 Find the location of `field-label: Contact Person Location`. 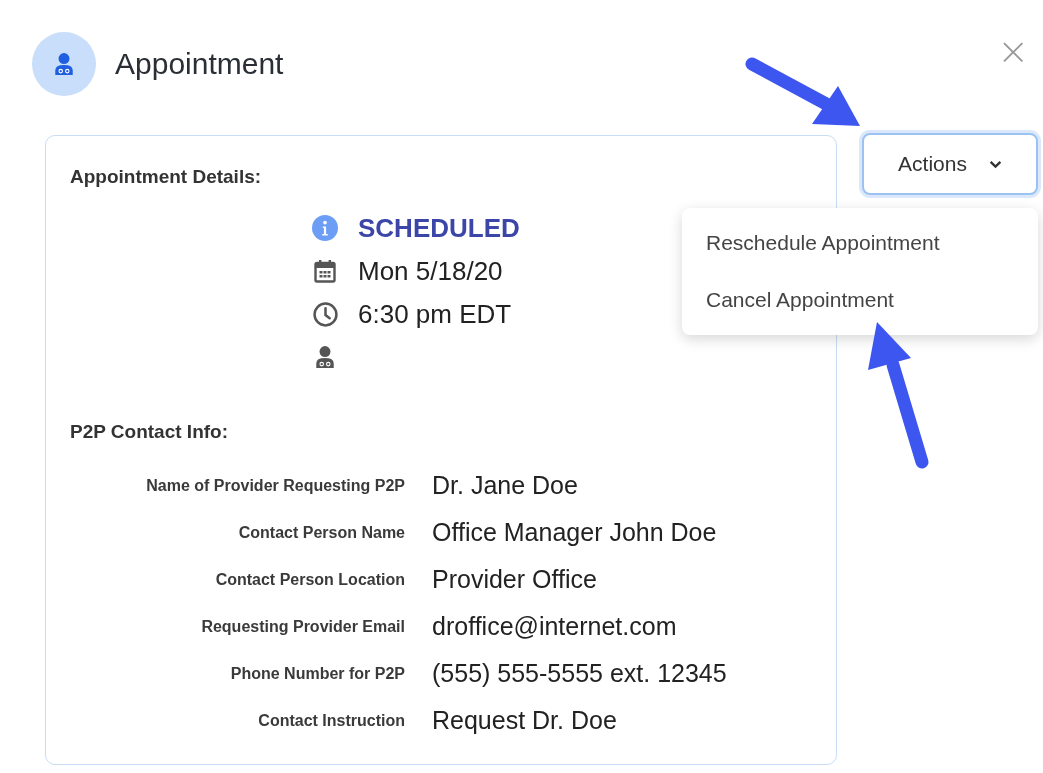

field-label: Contact Person Location is located at coordinates (310, 579).